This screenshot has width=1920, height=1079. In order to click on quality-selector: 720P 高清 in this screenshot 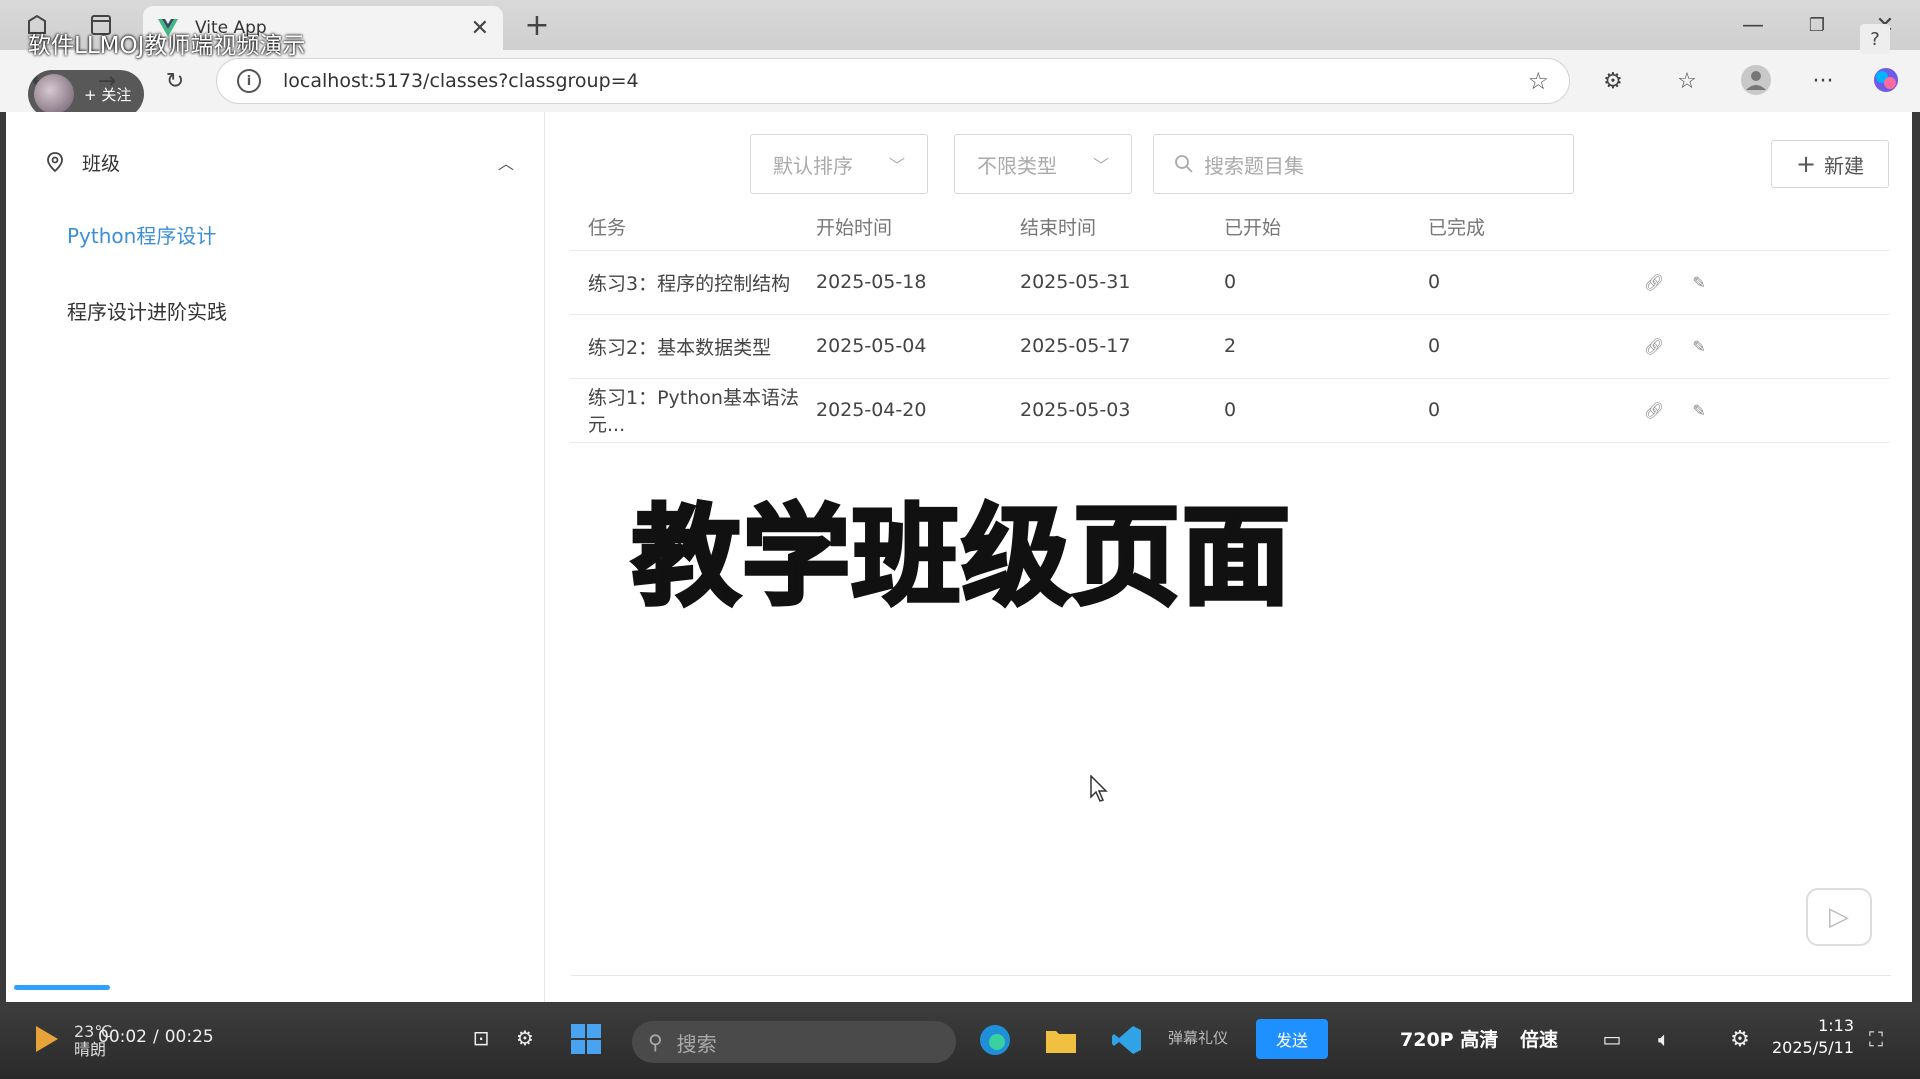, I will do `click(1449, 1038)`.